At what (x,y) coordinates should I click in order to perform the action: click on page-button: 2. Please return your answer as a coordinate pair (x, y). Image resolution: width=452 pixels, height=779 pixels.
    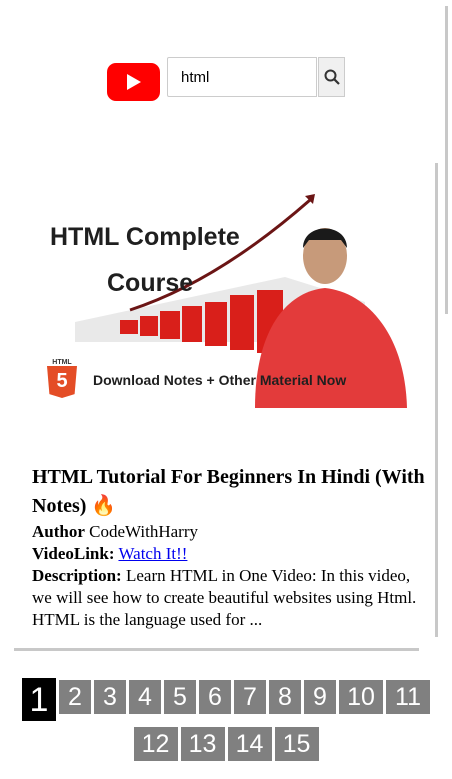
    Looking at the image, I should click on (75, 697).